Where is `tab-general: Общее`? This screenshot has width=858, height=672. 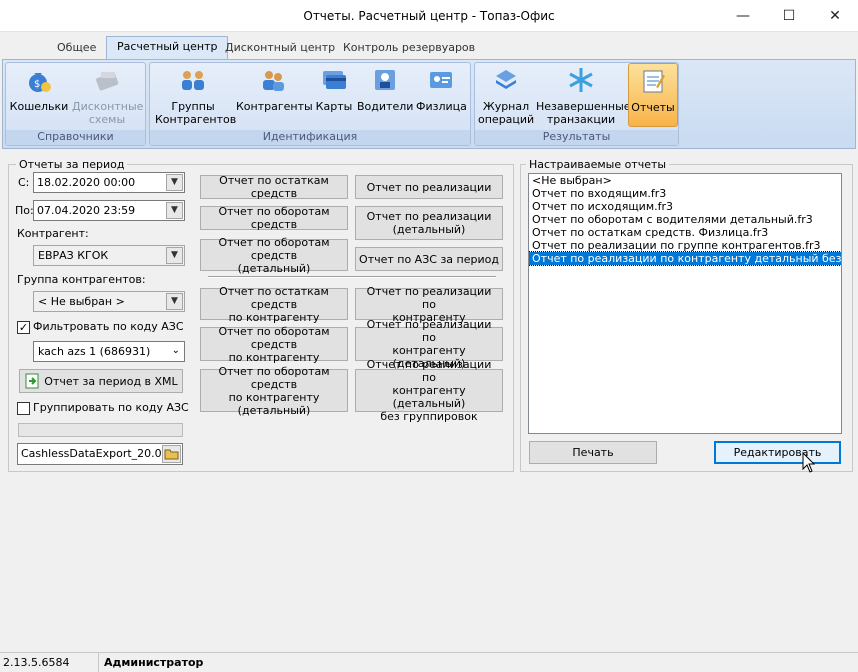
tab-general: Общее is located at coordinates (76, 48).